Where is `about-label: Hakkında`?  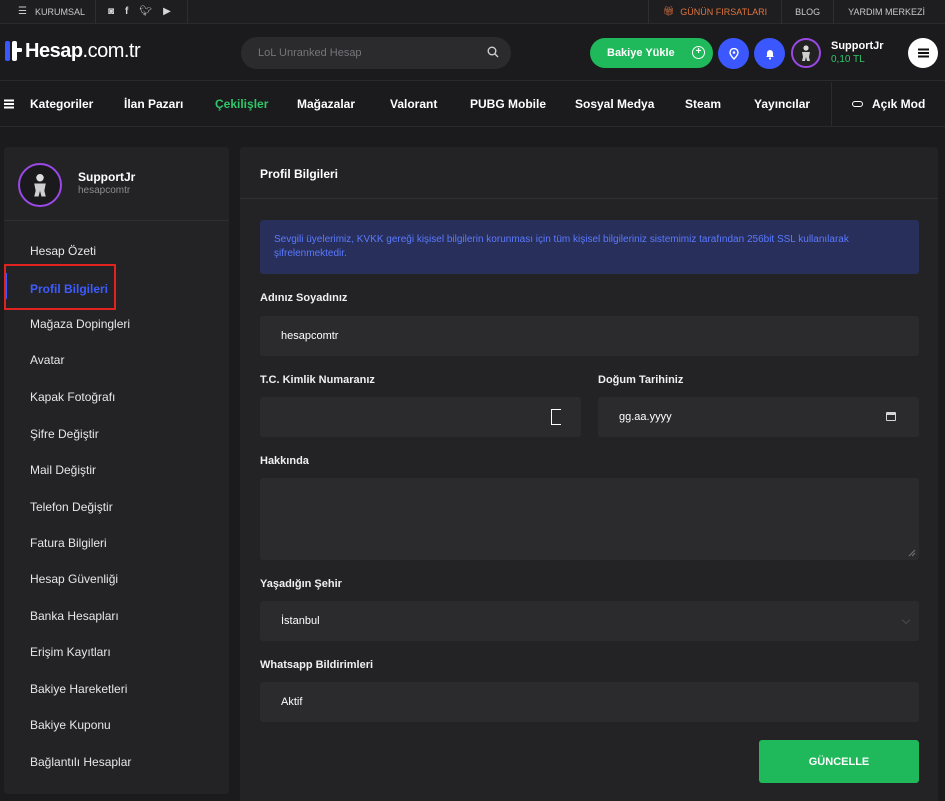 about-label: Hakkında is located at coordinates (284, 461).